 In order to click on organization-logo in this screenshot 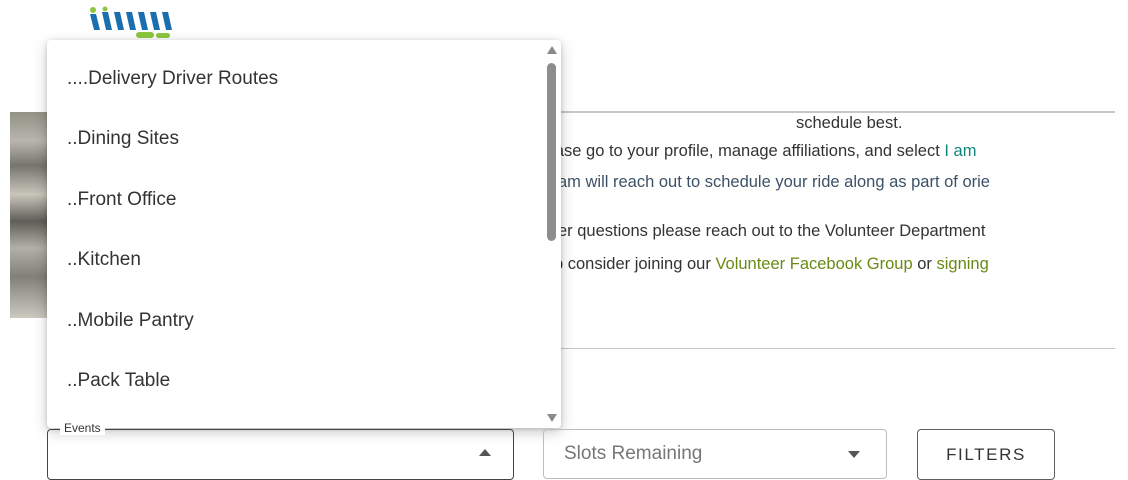, I will do `click(131, 22)`.